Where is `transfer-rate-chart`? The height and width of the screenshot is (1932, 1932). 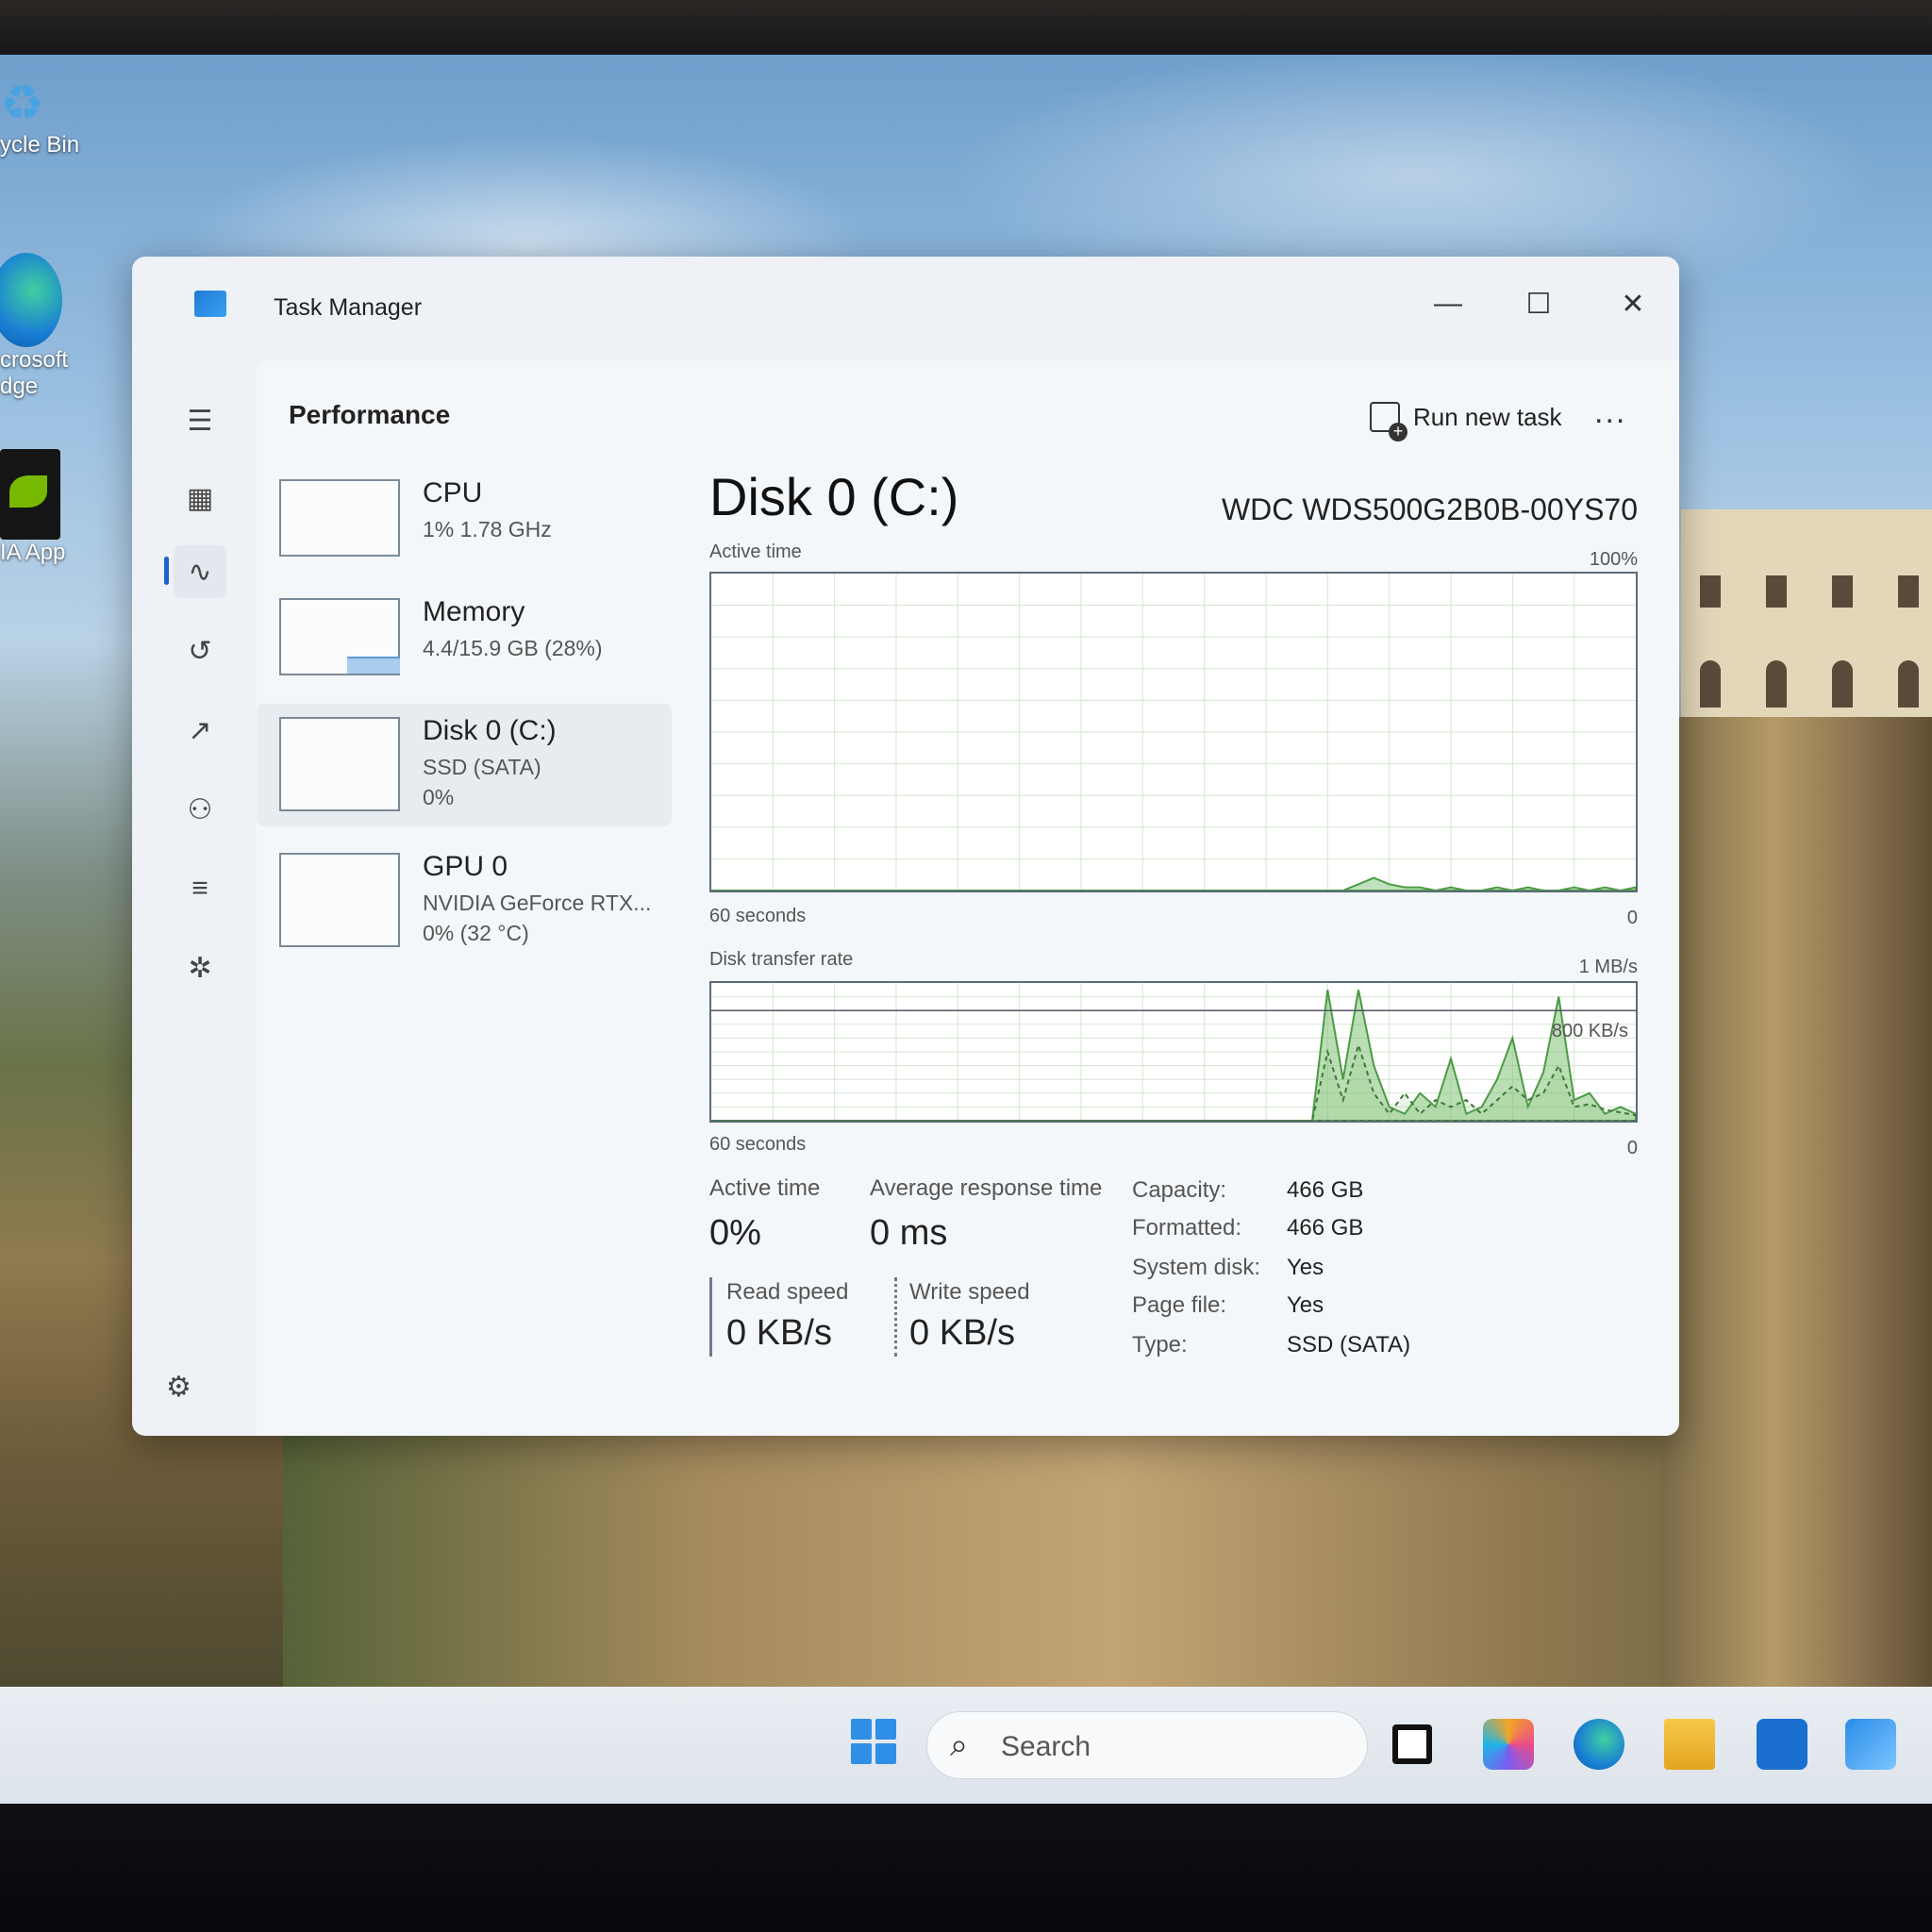 transfer-rate-chart is located at coordinates (1174, 1052).